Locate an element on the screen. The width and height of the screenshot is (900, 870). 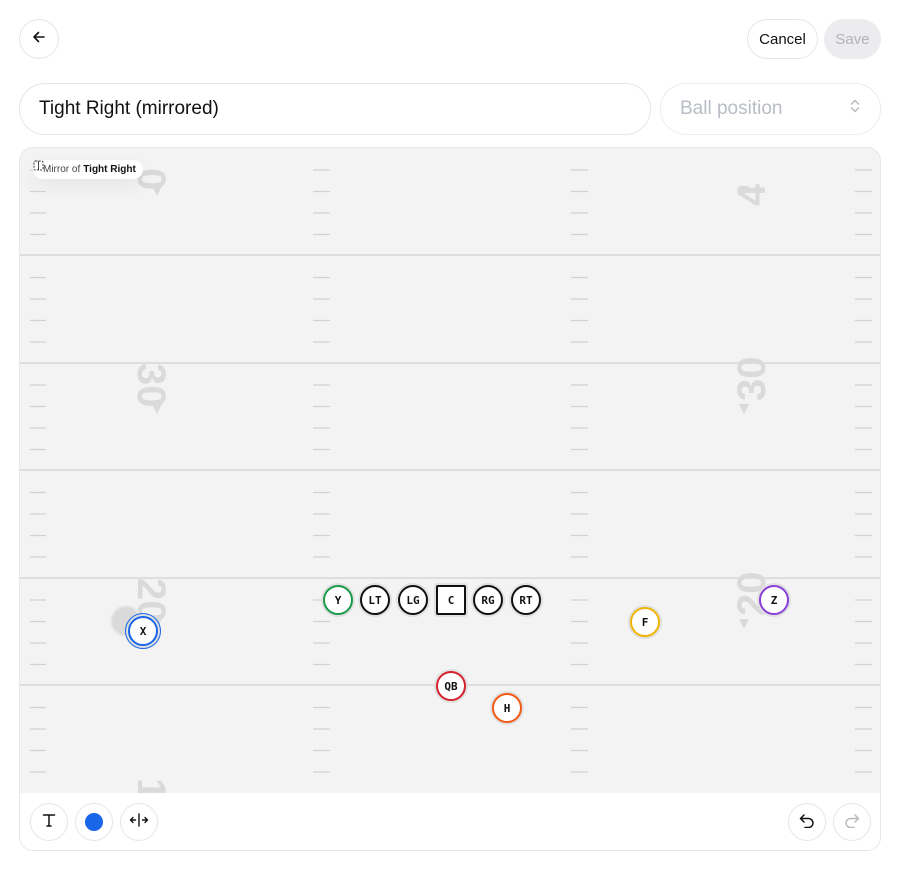
player-f: F is located at coordinates (645, 622).